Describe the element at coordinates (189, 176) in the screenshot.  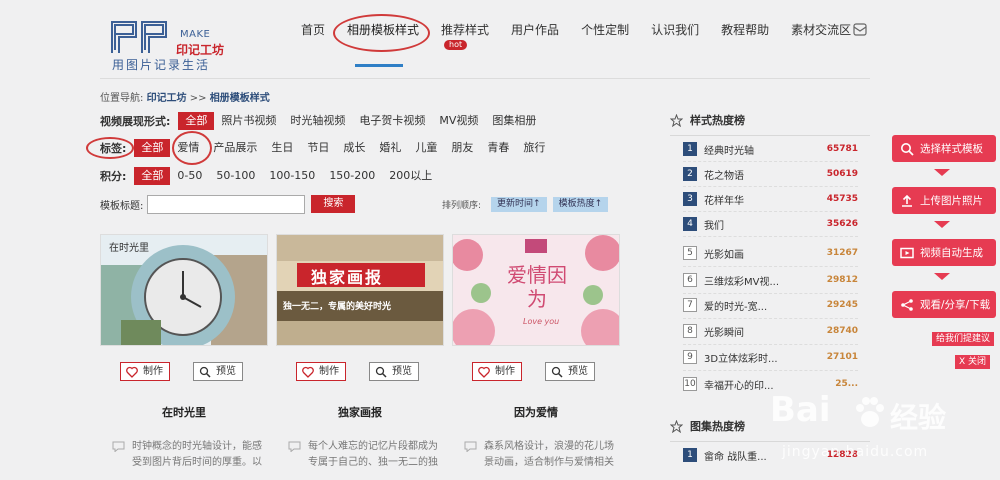
I see `filter-points-option: 0-50` at that location.